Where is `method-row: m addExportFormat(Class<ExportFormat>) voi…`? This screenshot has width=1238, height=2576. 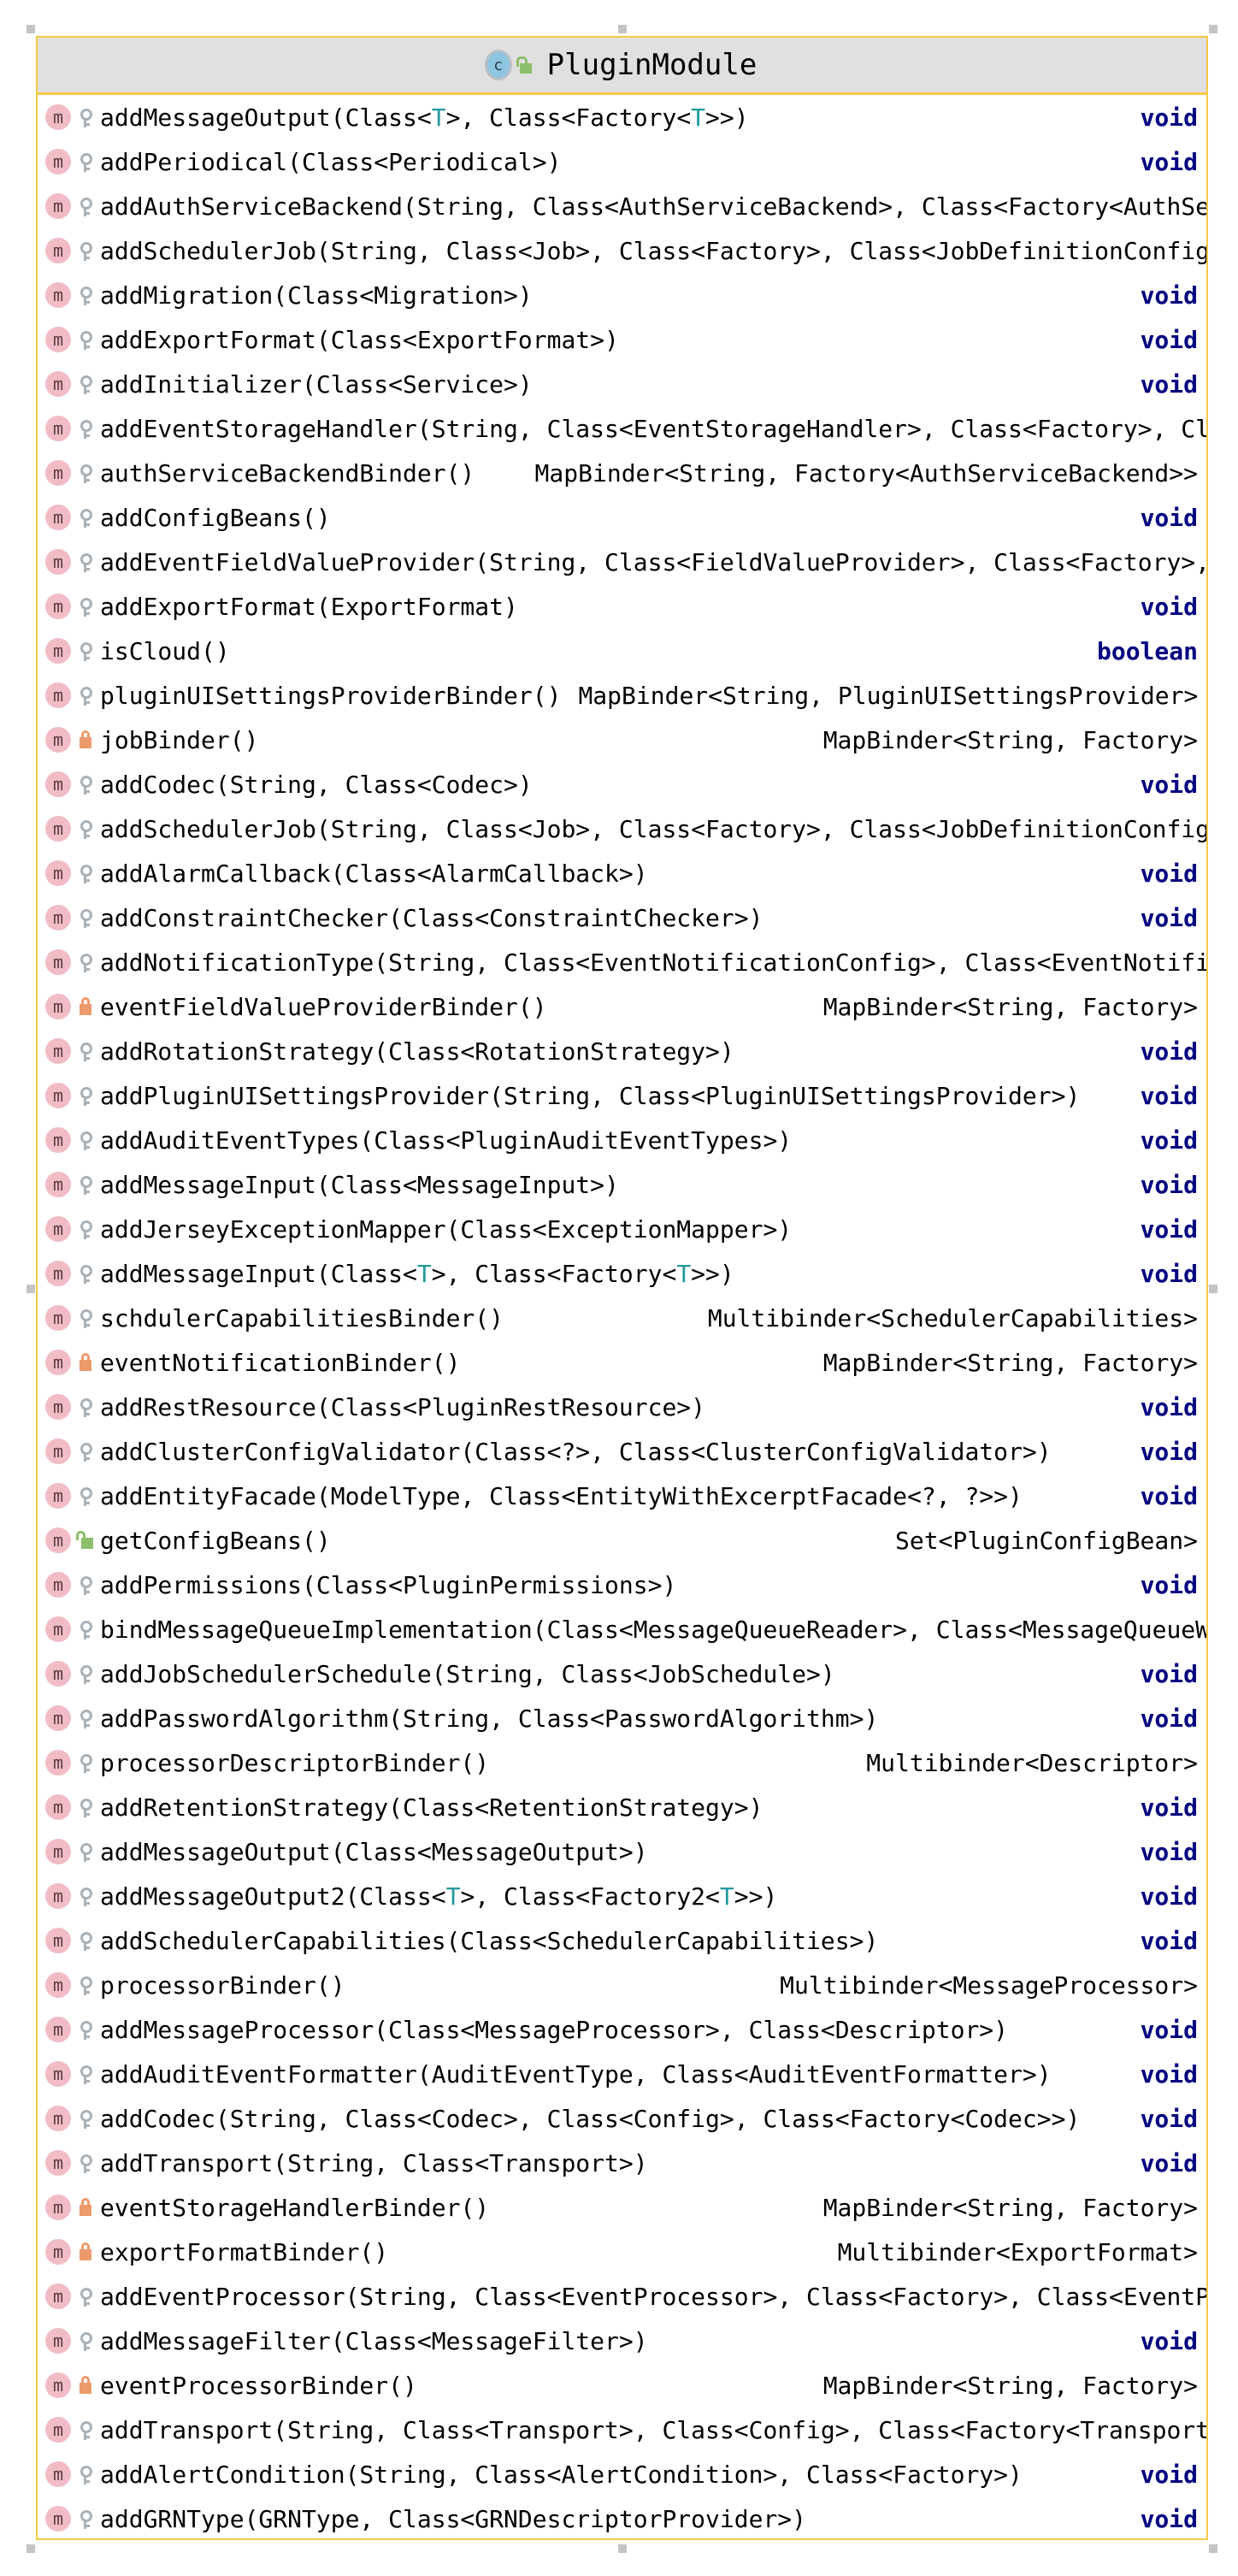
method-row: m addExportFormat(Class<ExportFormat>) voi… is located at coordinates (622, 339).